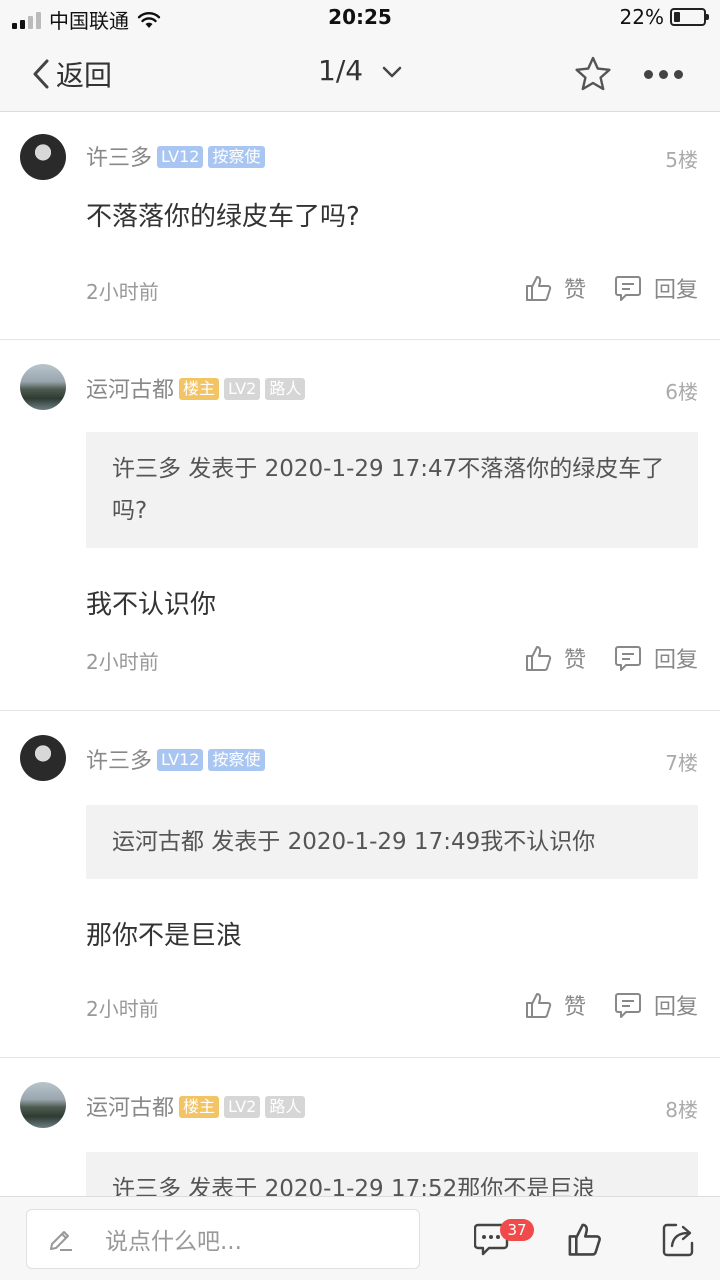 The image size is (720, 1280). What do you see at coordinates (681, 160) in the screenshot?
I see `floor-number: 5楼` at bounding box center [681, 160].